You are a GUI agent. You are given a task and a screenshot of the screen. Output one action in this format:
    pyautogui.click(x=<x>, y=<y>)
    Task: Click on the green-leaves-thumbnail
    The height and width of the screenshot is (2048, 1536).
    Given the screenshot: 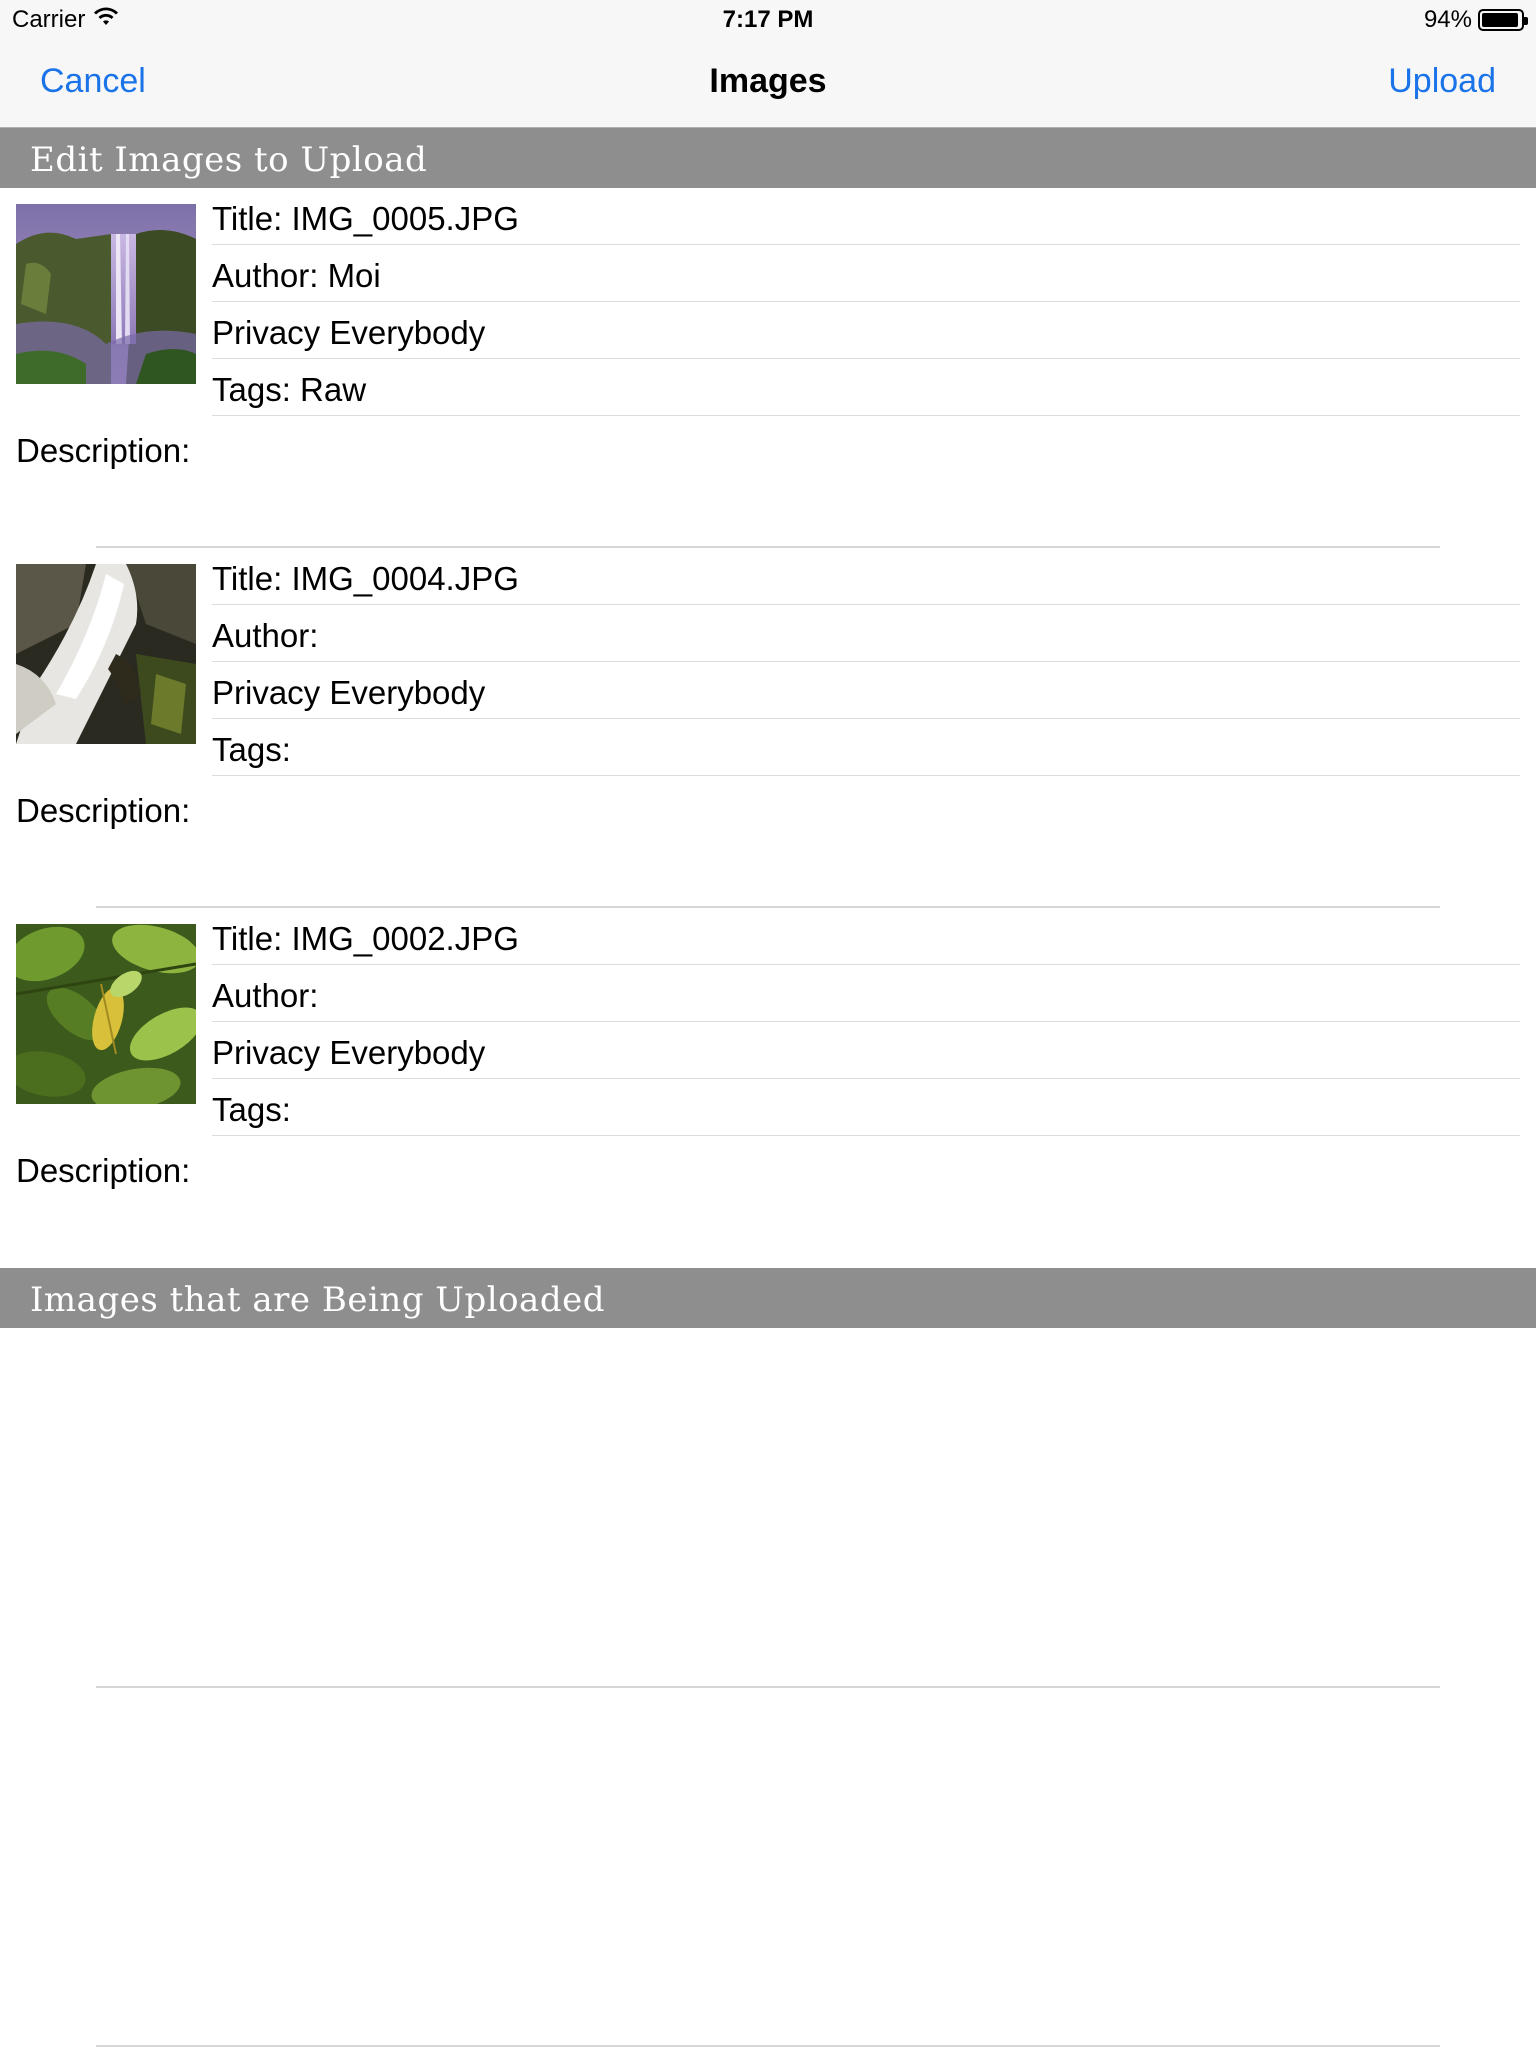 What is the action you would take?
    pyautogui.click(x=106, y=1014)
    